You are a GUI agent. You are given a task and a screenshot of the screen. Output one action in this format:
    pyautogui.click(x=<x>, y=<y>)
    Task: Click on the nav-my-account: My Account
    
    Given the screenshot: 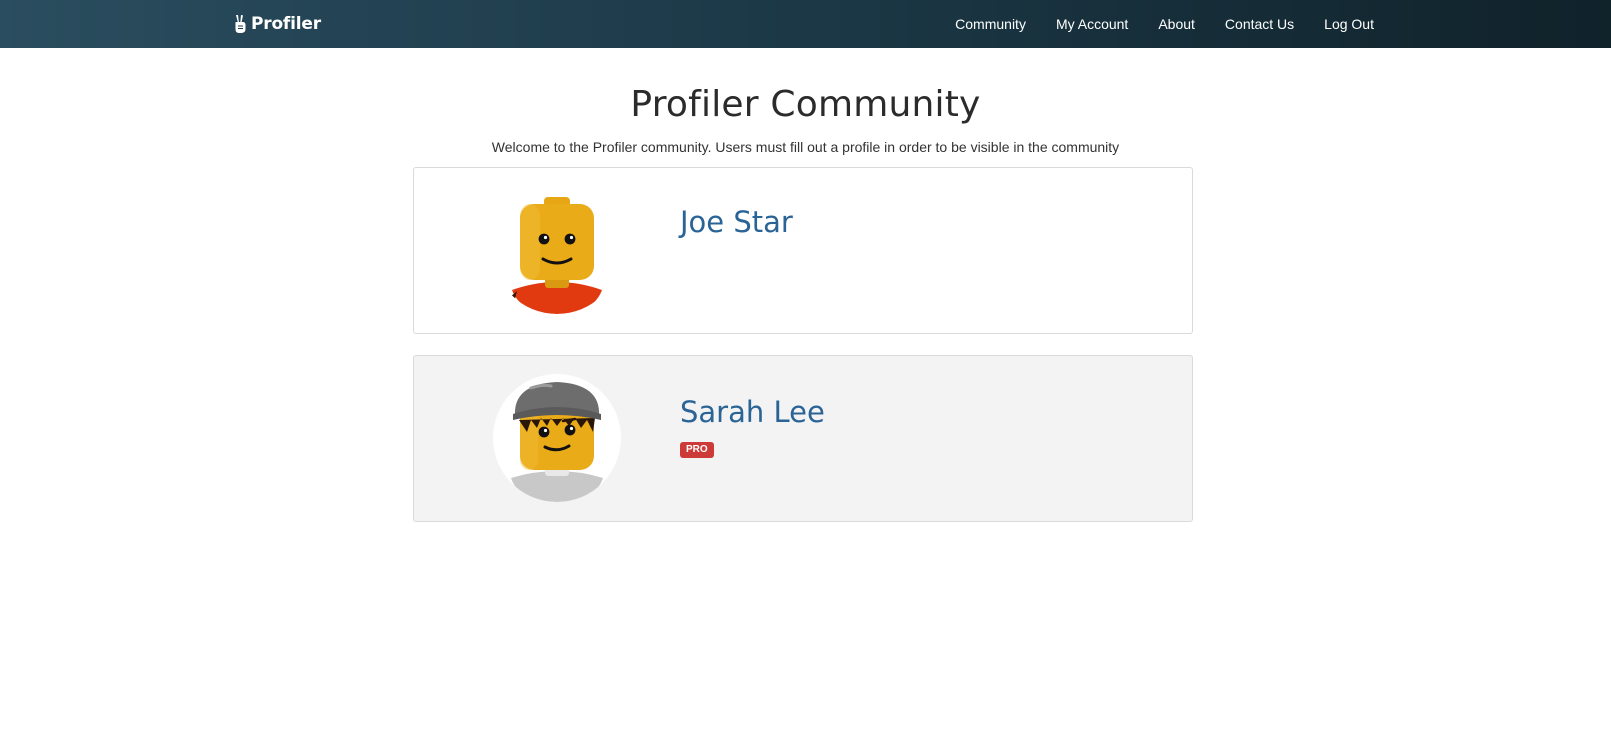 What is the action you would take?
    pyautogui.click(x=1092, y=24)
    